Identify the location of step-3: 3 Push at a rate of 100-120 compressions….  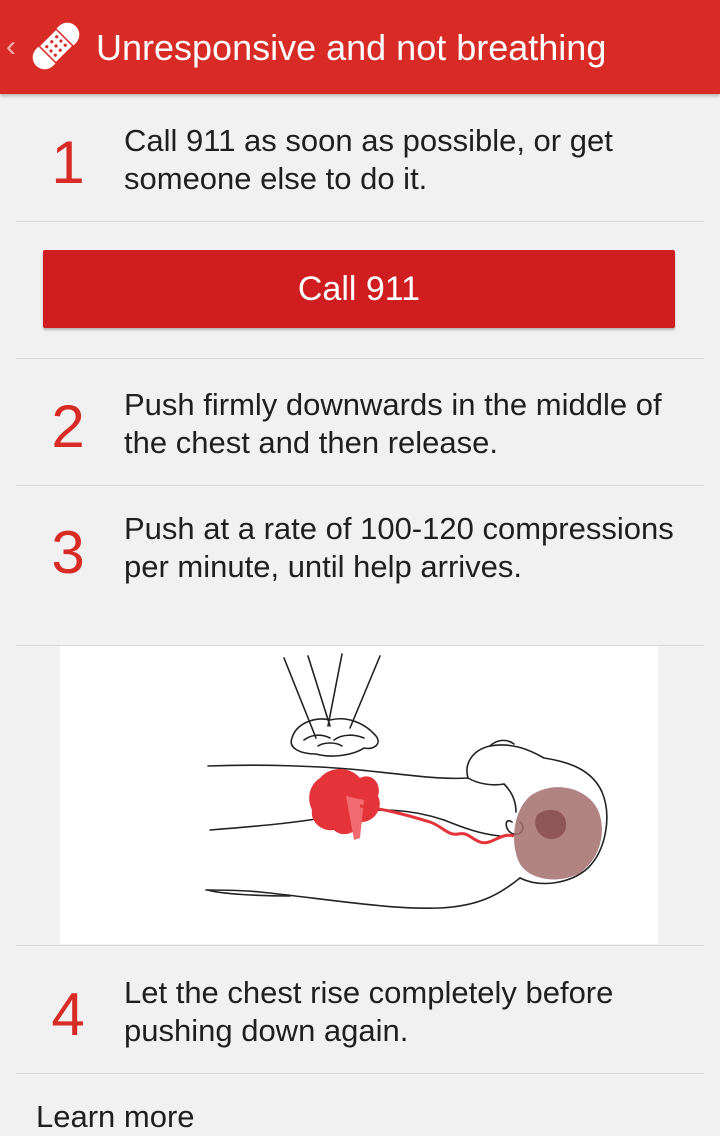
(360, 569).